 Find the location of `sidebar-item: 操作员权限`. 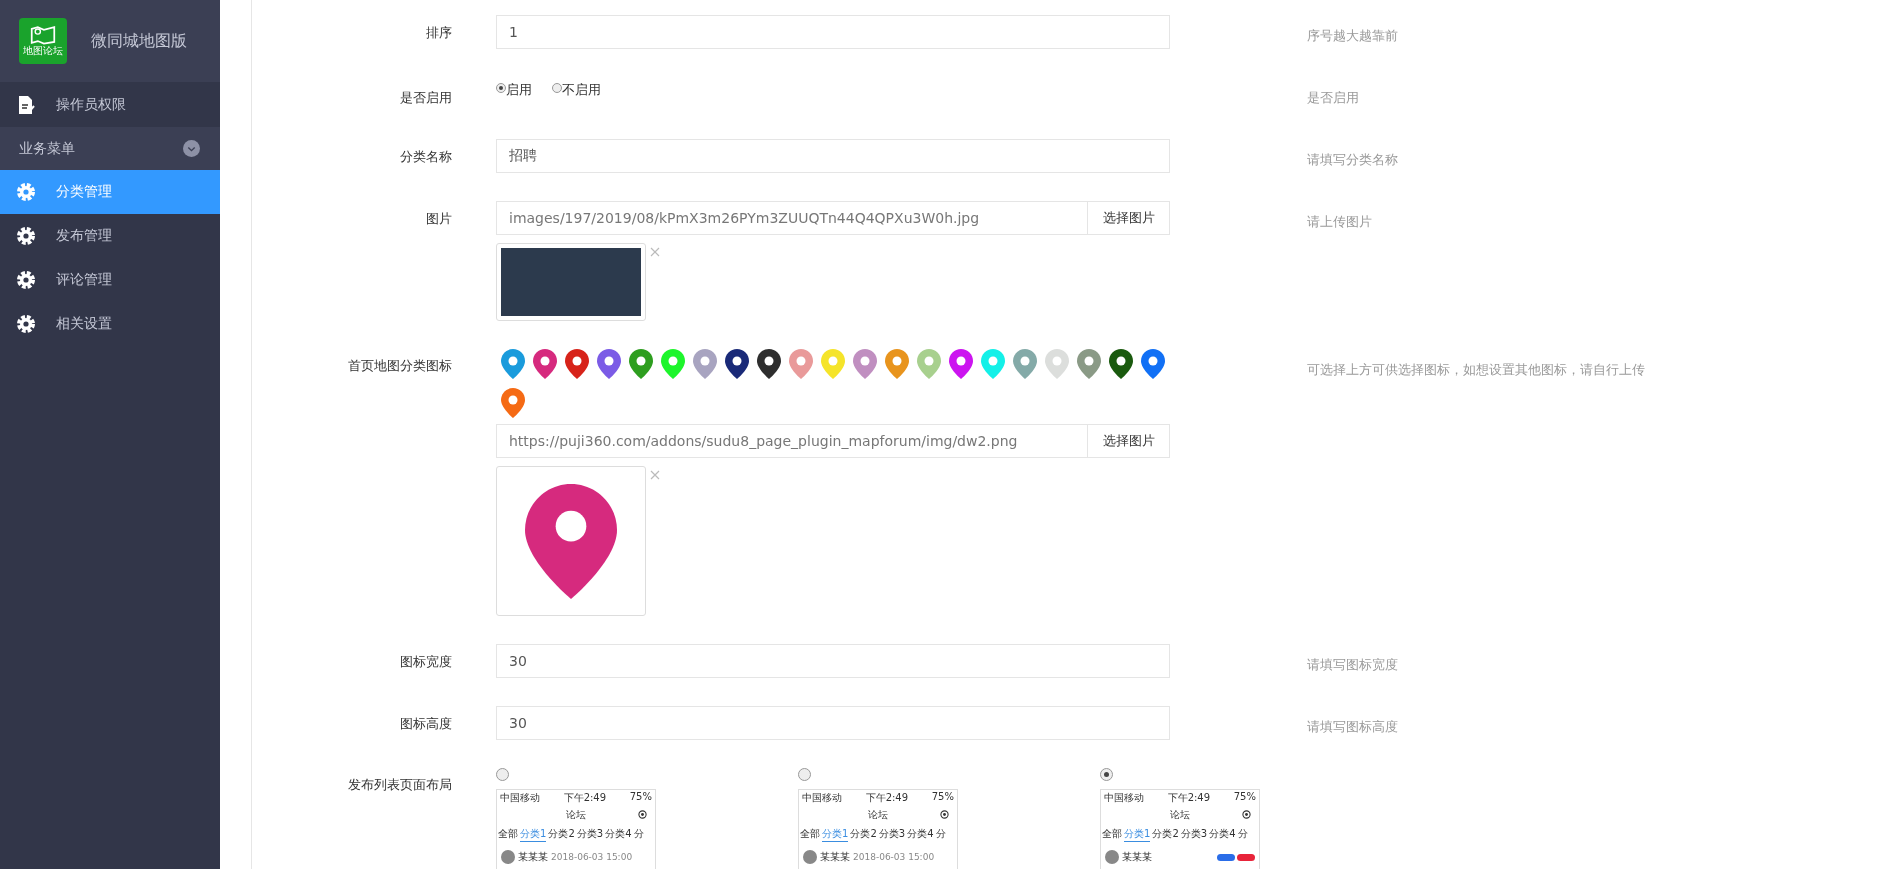

sidebar-item: 操作员权限 is located at coordinates (110, 104).